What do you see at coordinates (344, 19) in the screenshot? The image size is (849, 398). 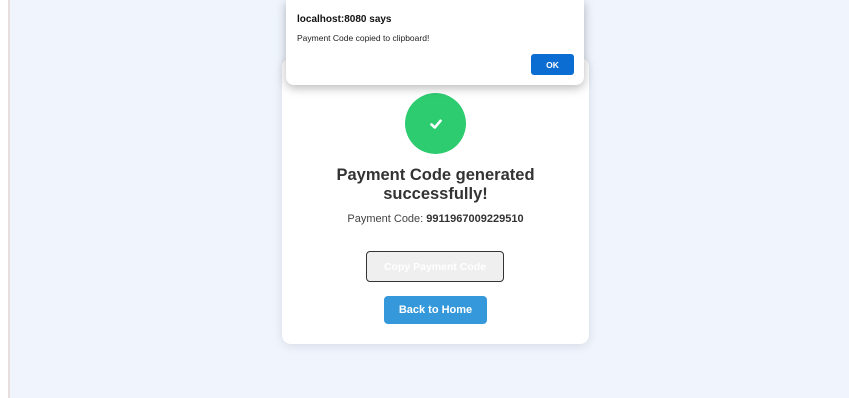 I see `dialog-title: localhost:8080 says` at bounding box center [344, 19].